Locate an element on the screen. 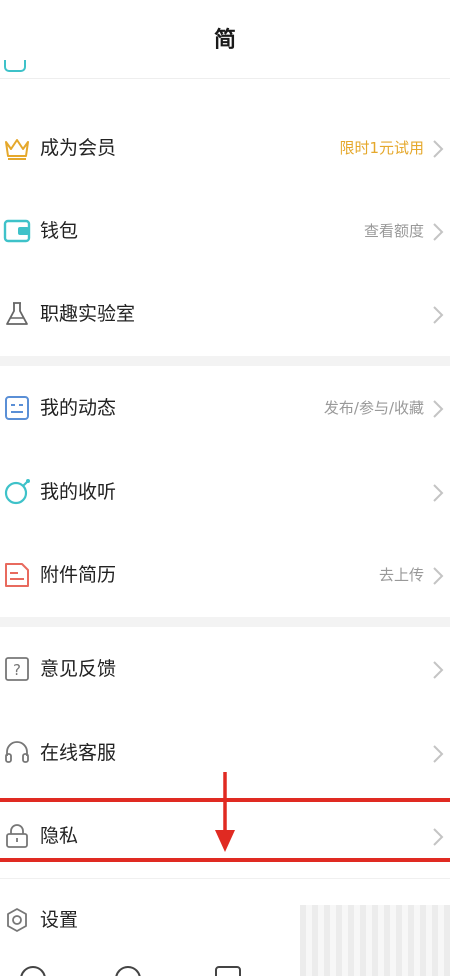 The width and height of the screenshot is (450, 976). menu-item-label: 设置 is located at coordinates (59, 920).